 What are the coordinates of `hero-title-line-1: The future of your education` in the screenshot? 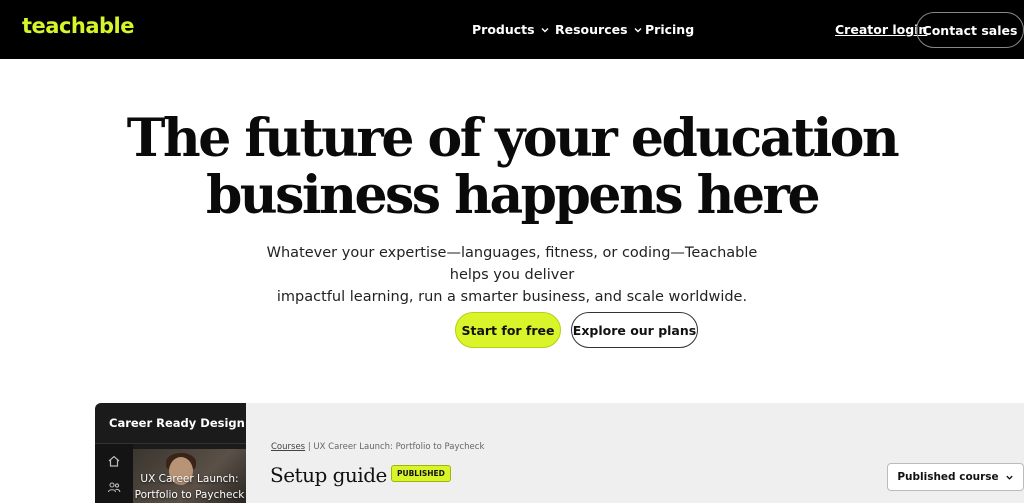 It's located at (513, 138).